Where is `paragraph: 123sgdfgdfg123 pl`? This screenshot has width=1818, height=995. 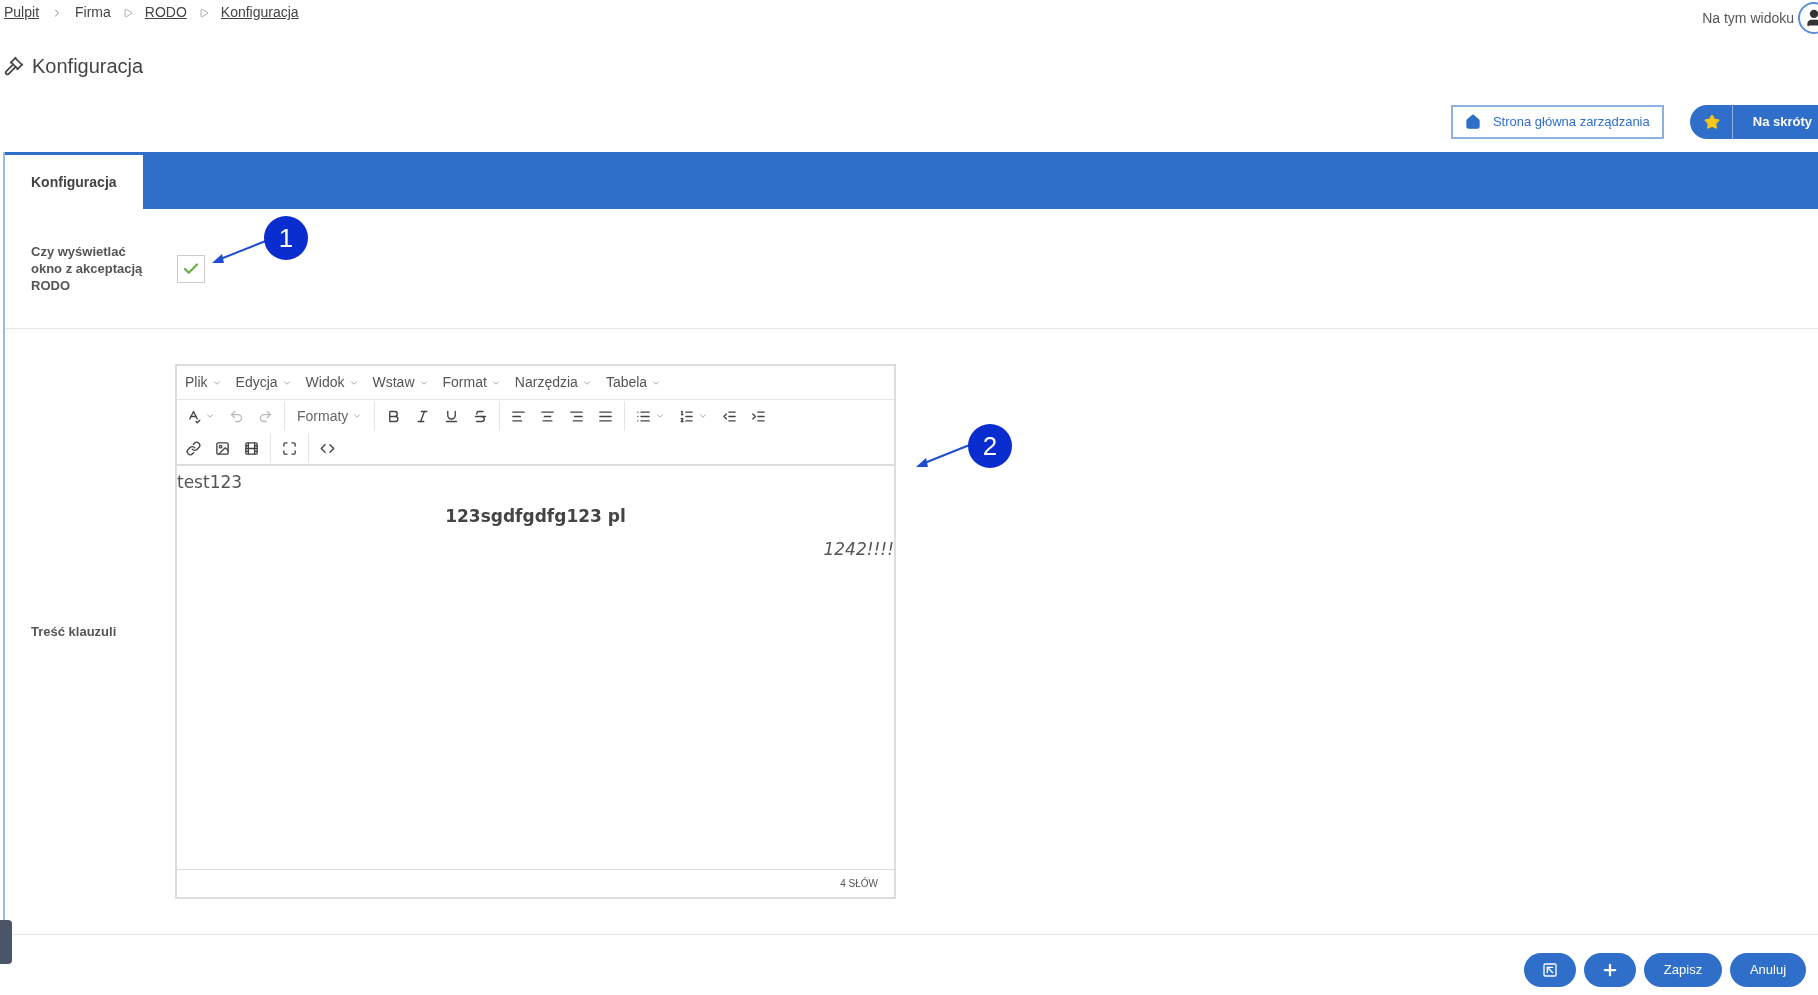
paragraph: 123sgdfgdfg123 pl is located at coordinates (535, 516).